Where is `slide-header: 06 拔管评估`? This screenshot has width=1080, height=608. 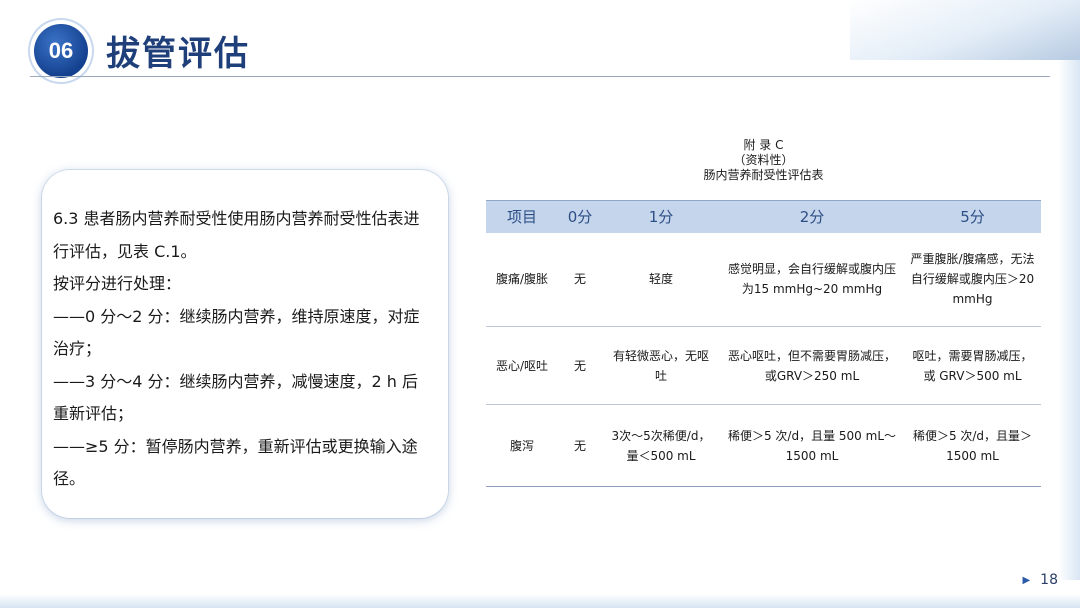 slide-header: 06 拔管评估 is located at coordinates (540, 48).